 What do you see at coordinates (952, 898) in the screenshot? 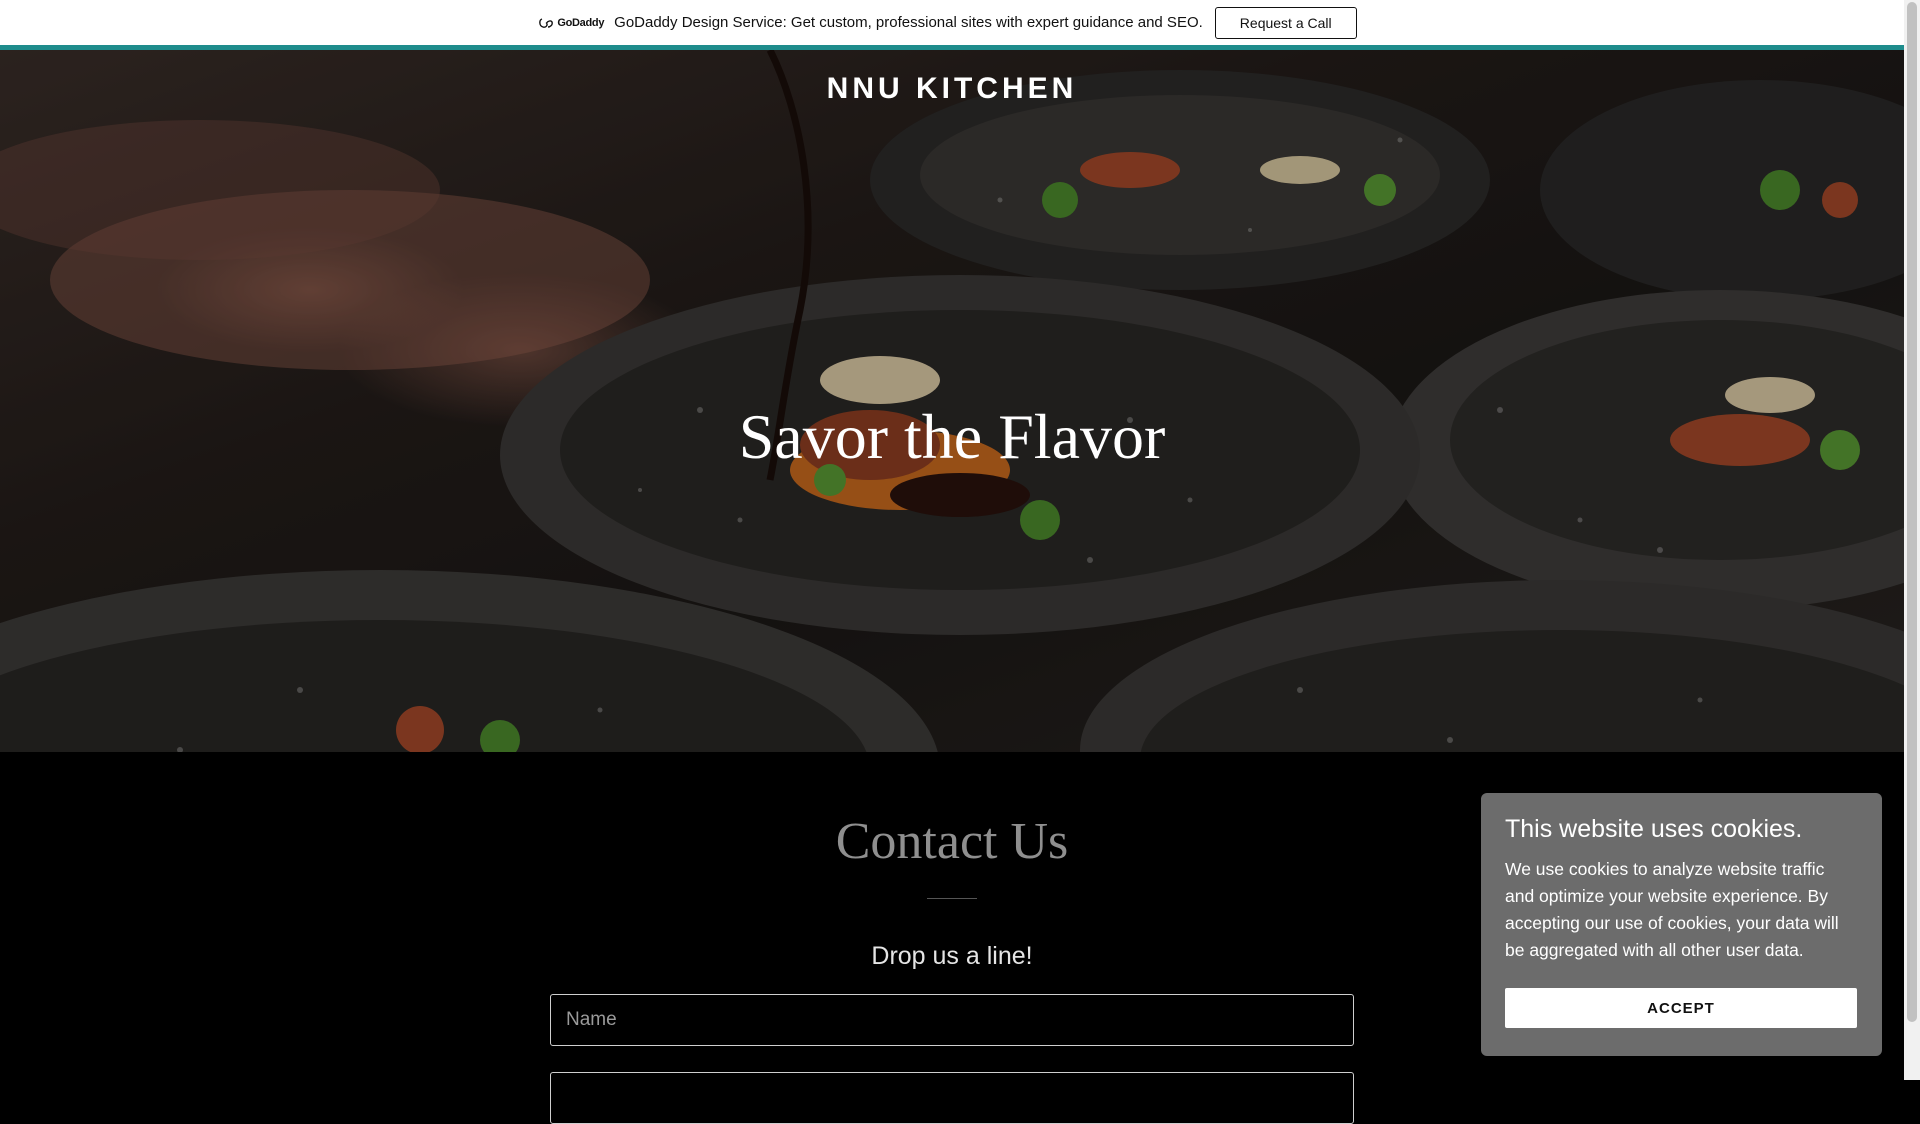
I see `title-divider` at bounding box center [952, 898].